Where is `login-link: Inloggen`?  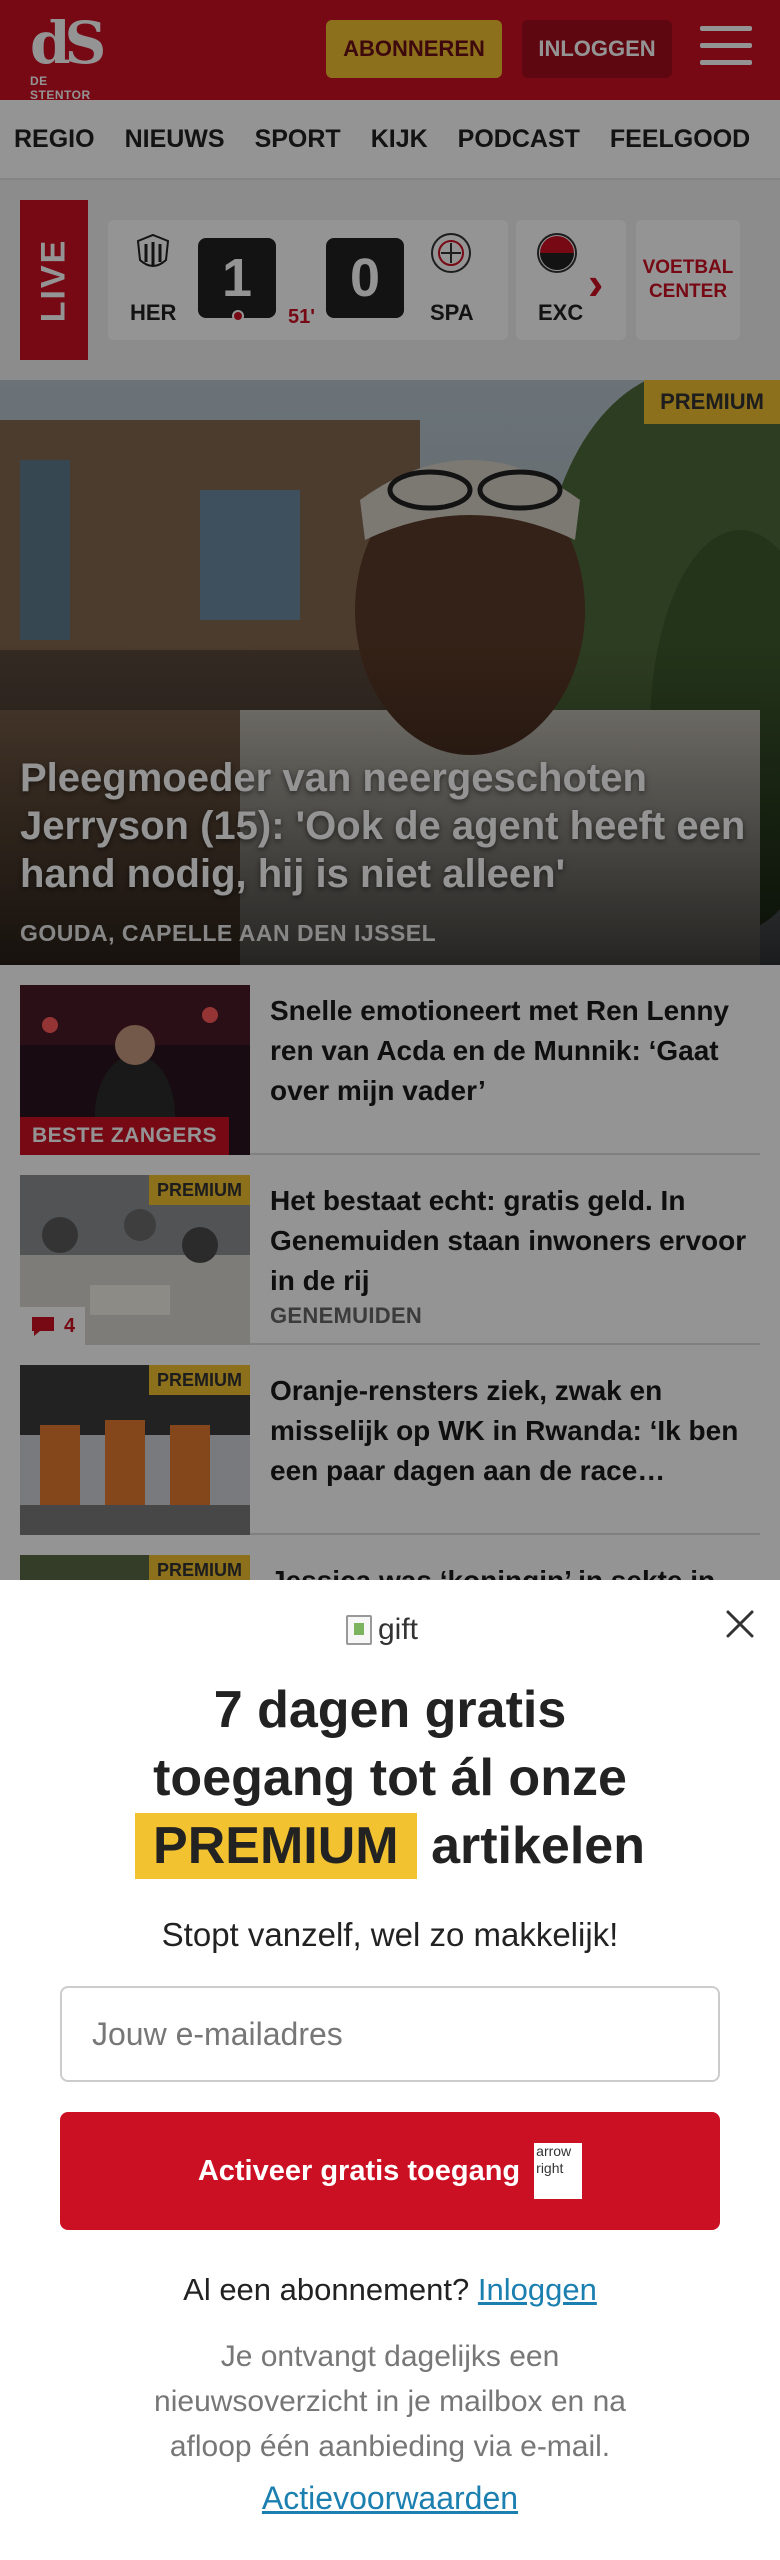 login-link: Inloggen is located at coordinates (537, 2289).